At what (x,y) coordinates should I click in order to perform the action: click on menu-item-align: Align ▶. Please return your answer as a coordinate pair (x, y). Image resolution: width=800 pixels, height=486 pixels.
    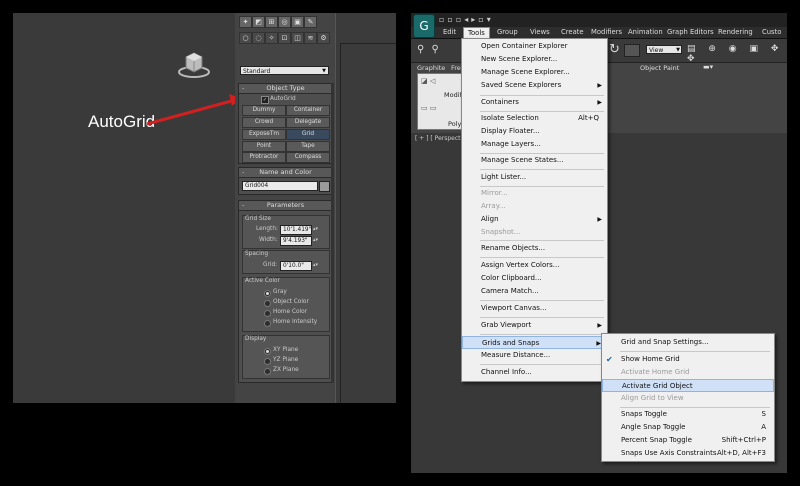
    Looking at the image, I should click on (534, 219).